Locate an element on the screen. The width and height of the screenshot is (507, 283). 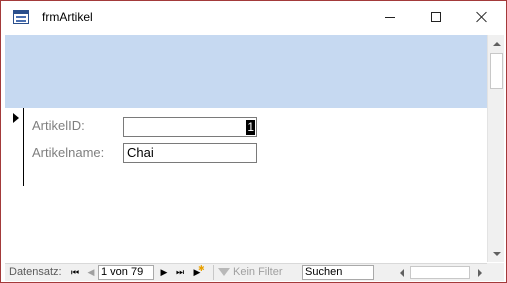
scroll-right-icon is located at coordinates (480, 272).